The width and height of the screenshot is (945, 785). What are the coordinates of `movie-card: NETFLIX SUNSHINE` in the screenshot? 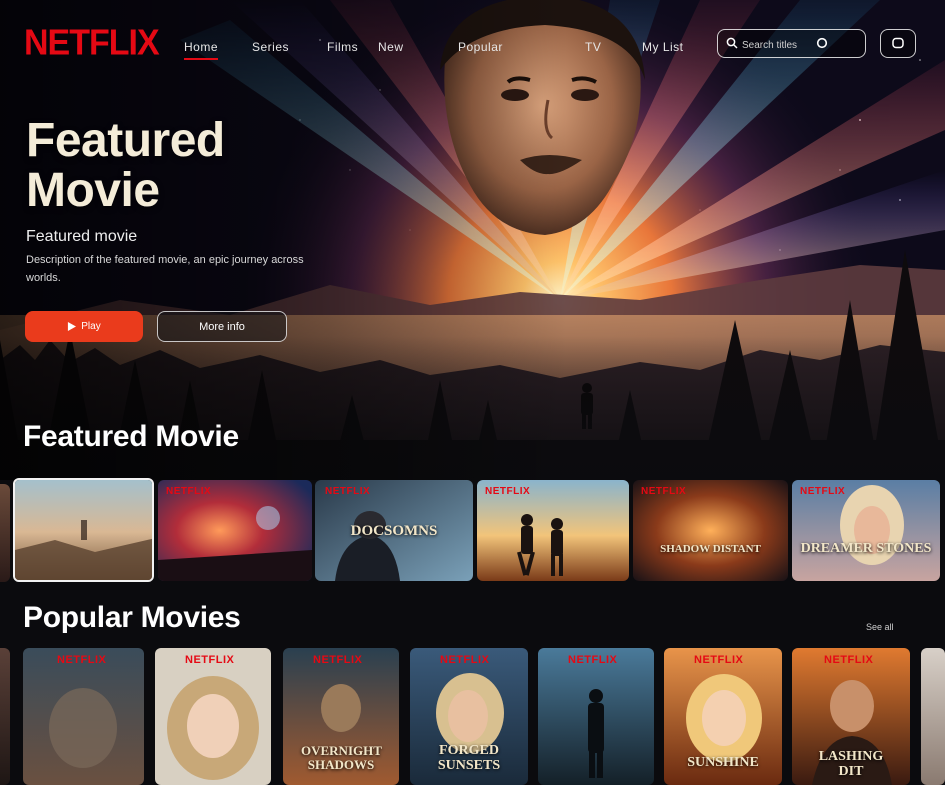 It's located at (723, 716).